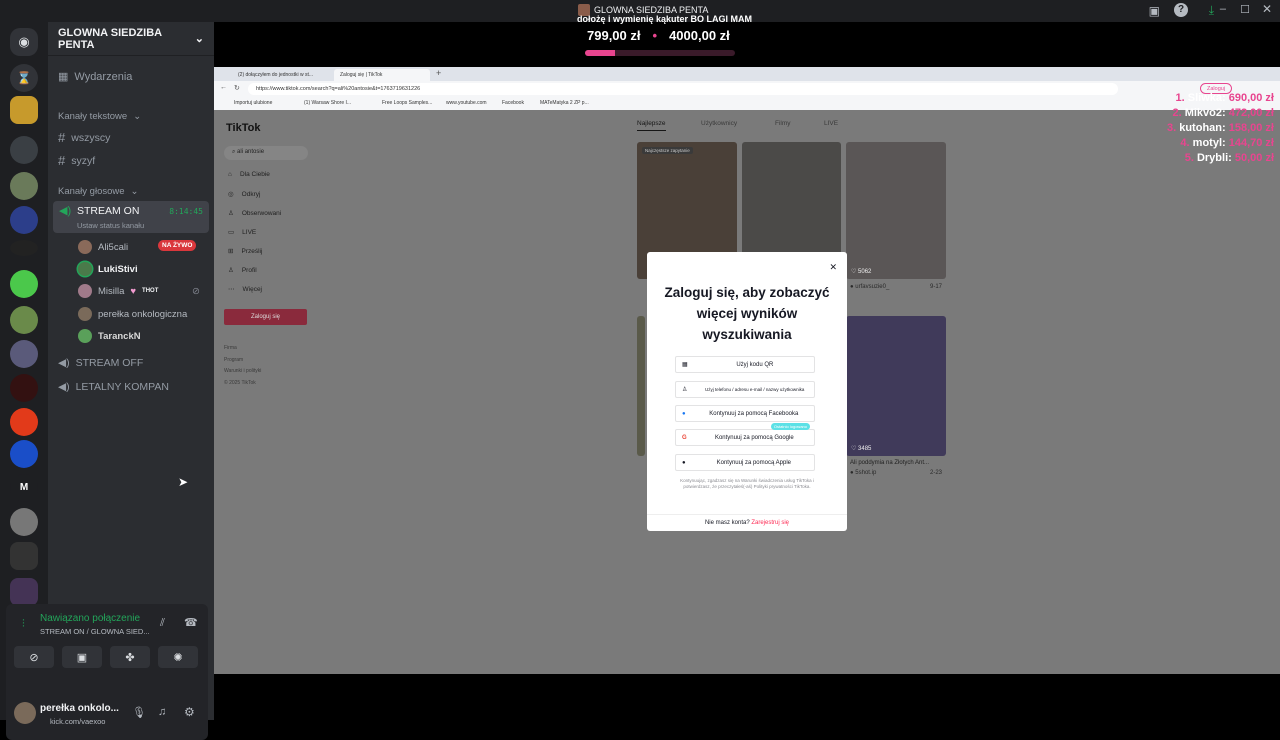  Describe the element at coordinates (189, 712) in the screenshot. I see `settings-gear-icon: ⚙` at that location.